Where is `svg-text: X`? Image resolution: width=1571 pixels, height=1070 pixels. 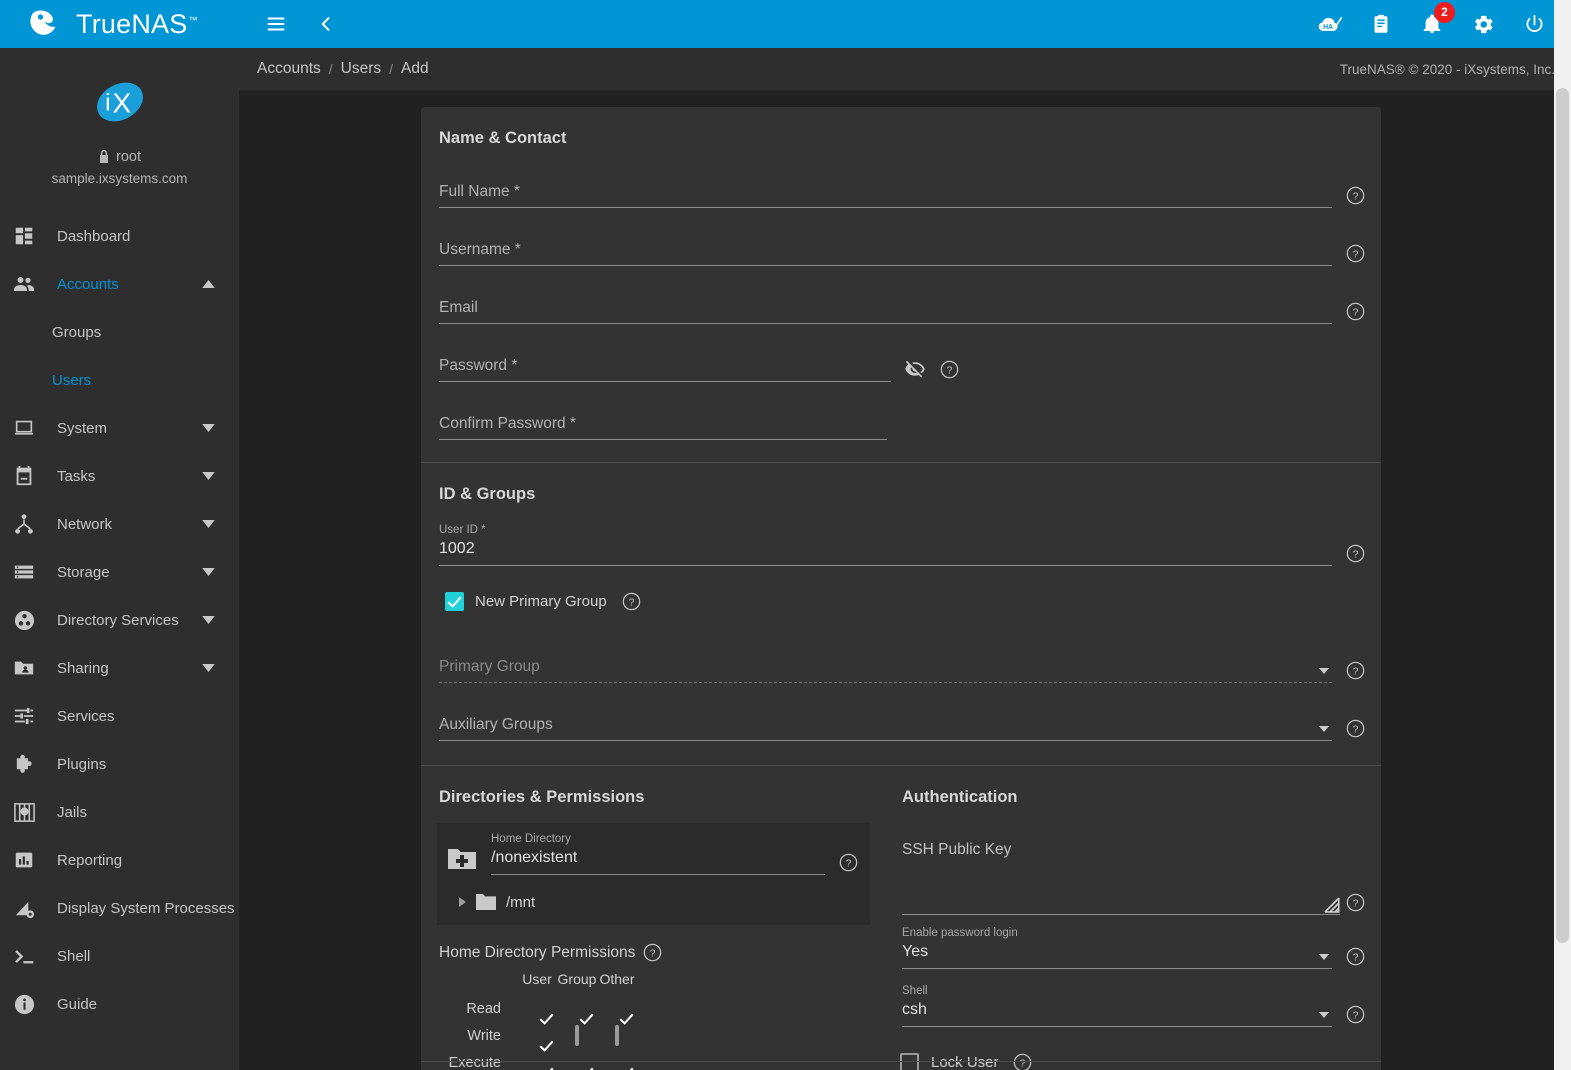
svg-text: X is located at coordinates (121, 102).